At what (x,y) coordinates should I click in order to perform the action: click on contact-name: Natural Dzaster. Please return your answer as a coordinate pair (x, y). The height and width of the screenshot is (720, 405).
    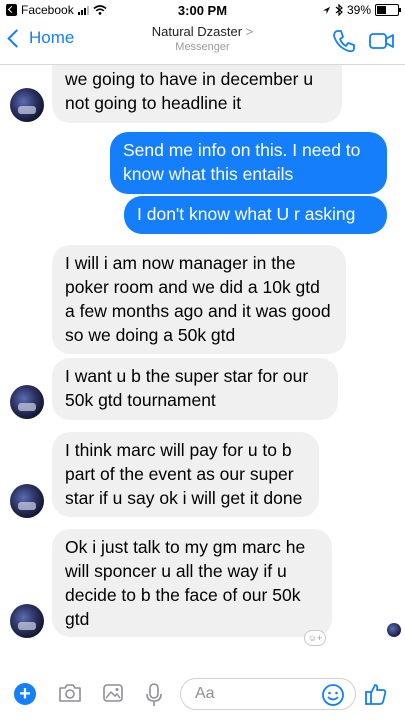
    Looking at the image, I should click on (197, 31).